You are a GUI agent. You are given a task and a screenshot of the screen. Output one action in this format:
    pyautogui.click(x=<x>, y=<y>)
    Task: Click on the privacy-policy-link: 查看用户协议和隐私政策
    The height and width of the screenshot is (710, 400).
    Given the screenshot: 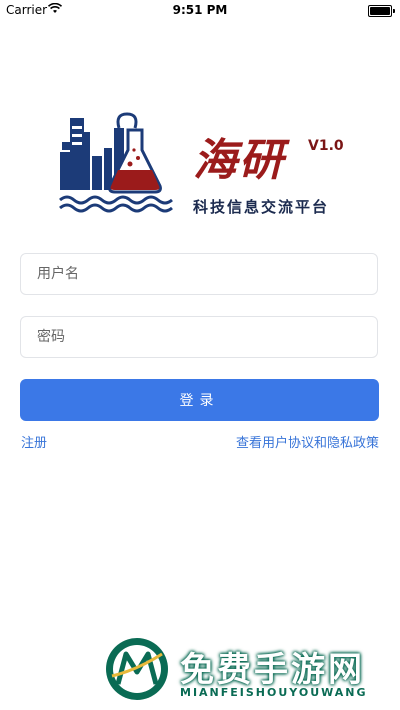 What is the action you would take?
    pyautogui.click(x=307, y=441)
    